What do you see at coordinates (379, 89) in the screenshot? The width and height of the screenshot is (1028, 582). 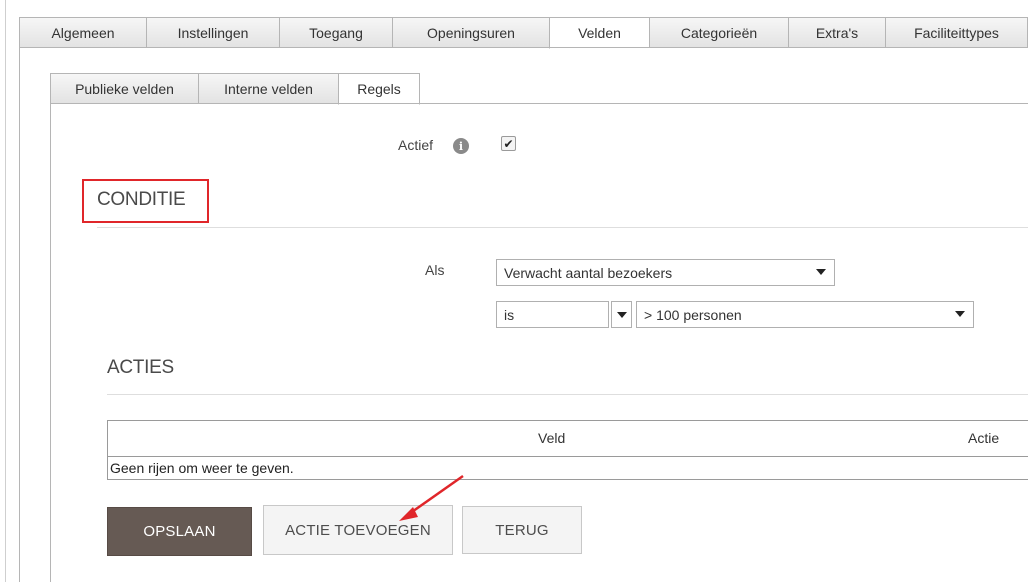 I see `tab-regels: Regels` at bounding box center [379, 89].